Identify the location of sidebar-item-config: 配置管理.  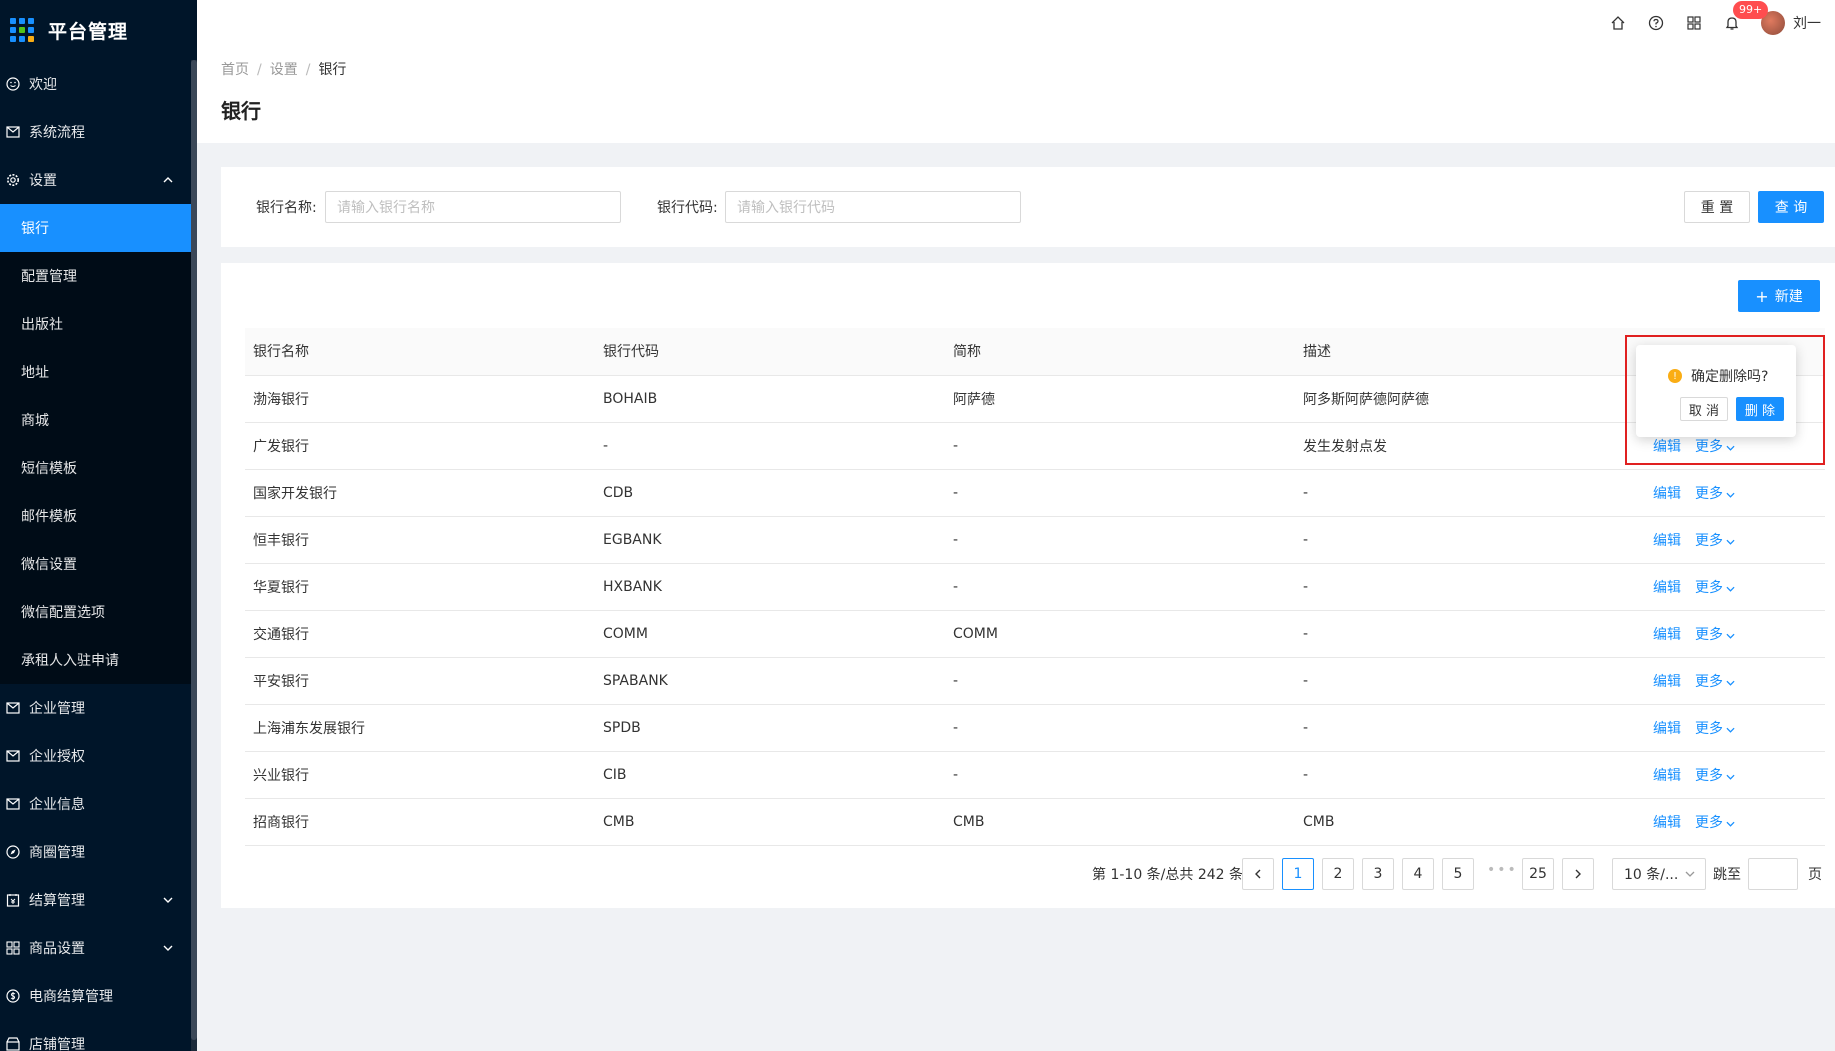
(98, 276).